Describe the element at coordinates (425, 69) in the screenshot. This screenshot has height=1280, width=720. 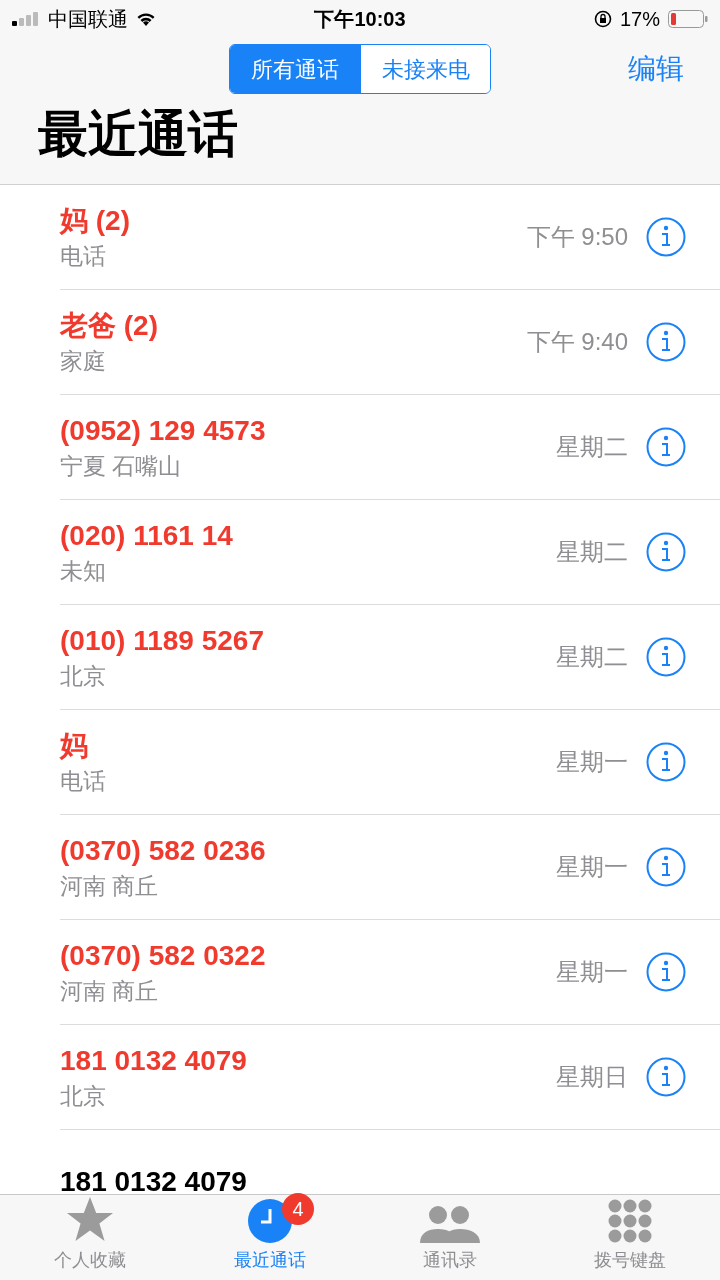
I see `segment-tab: 未接来电` at that location.